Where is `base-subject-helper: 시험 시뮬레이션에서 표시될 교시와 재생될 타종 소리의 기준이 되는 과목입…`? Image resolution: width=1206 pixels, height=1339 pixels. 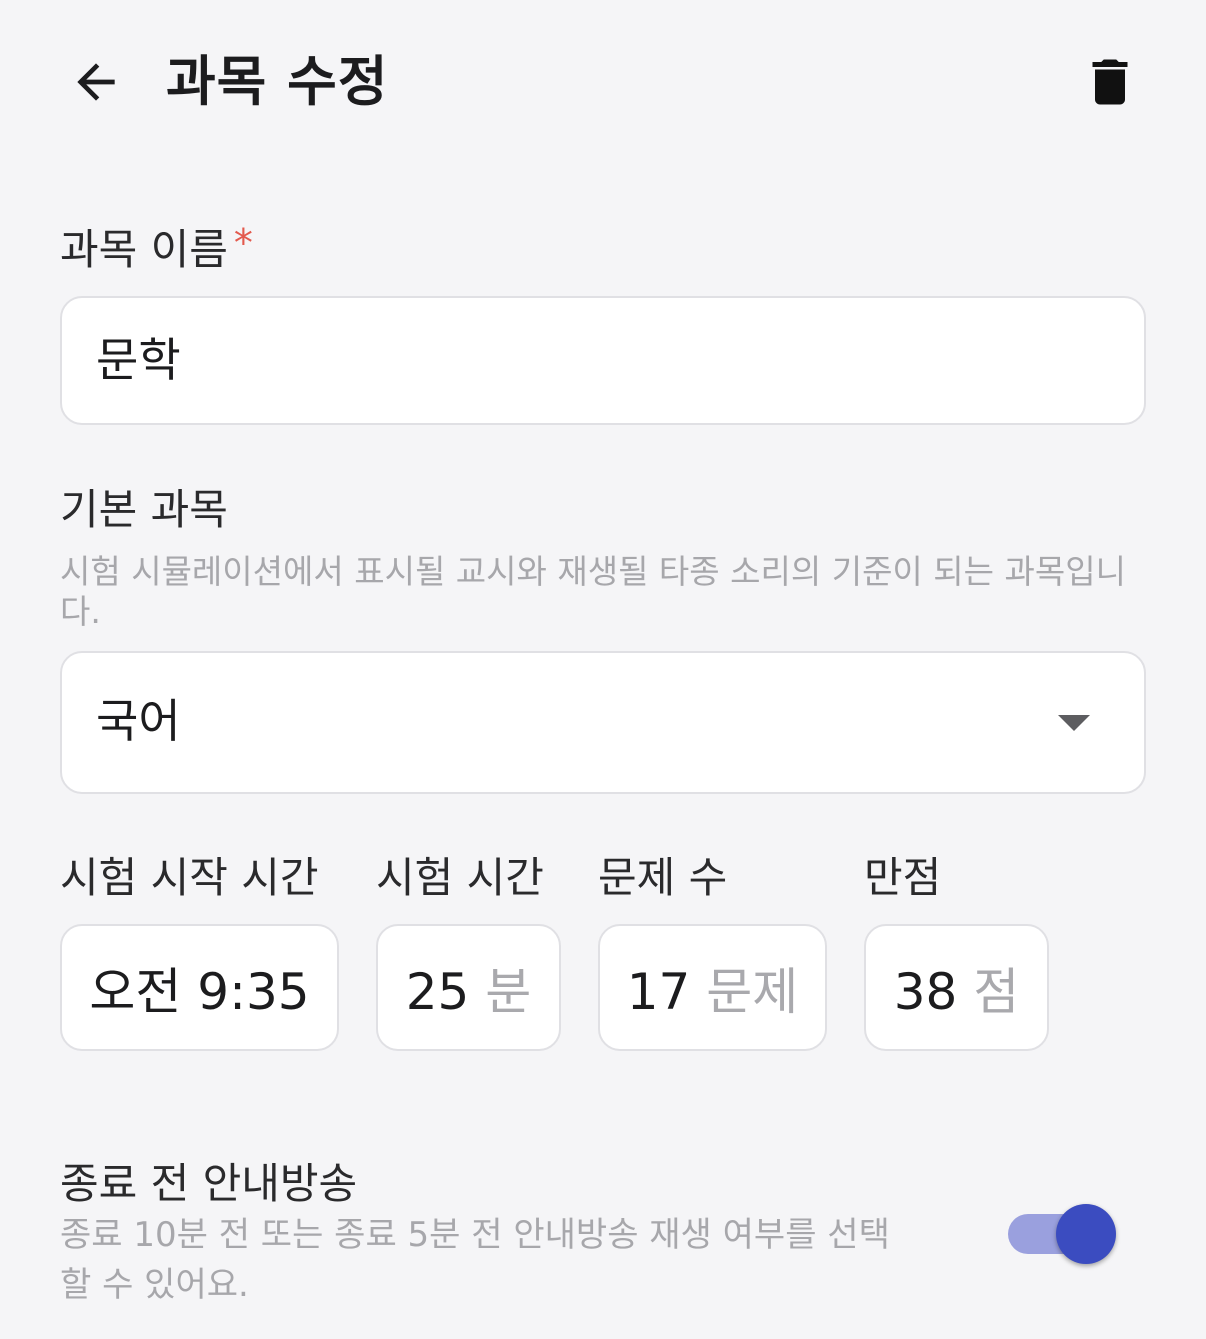
base-subject-helper: 시험 시뮬레이션에서 표시될 교시와 재생될 타종 소리의 기준이 되는 과목입… is located at coordinates (593, 591).